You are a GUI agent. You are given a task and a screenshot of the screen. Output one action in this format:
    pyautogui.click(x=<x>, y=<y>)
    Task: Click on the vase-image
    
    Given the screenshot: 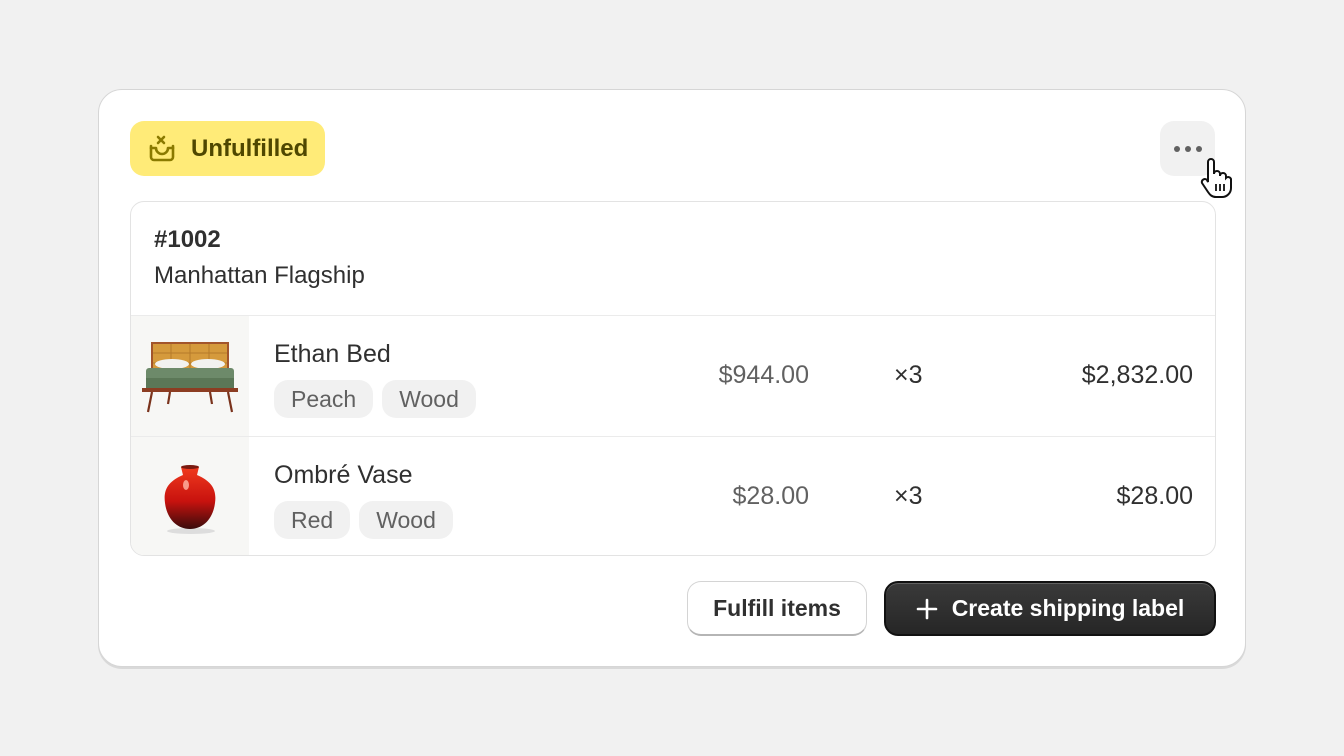 What is the action you would take?
    pyautogui.click(x=190, y=499)
    